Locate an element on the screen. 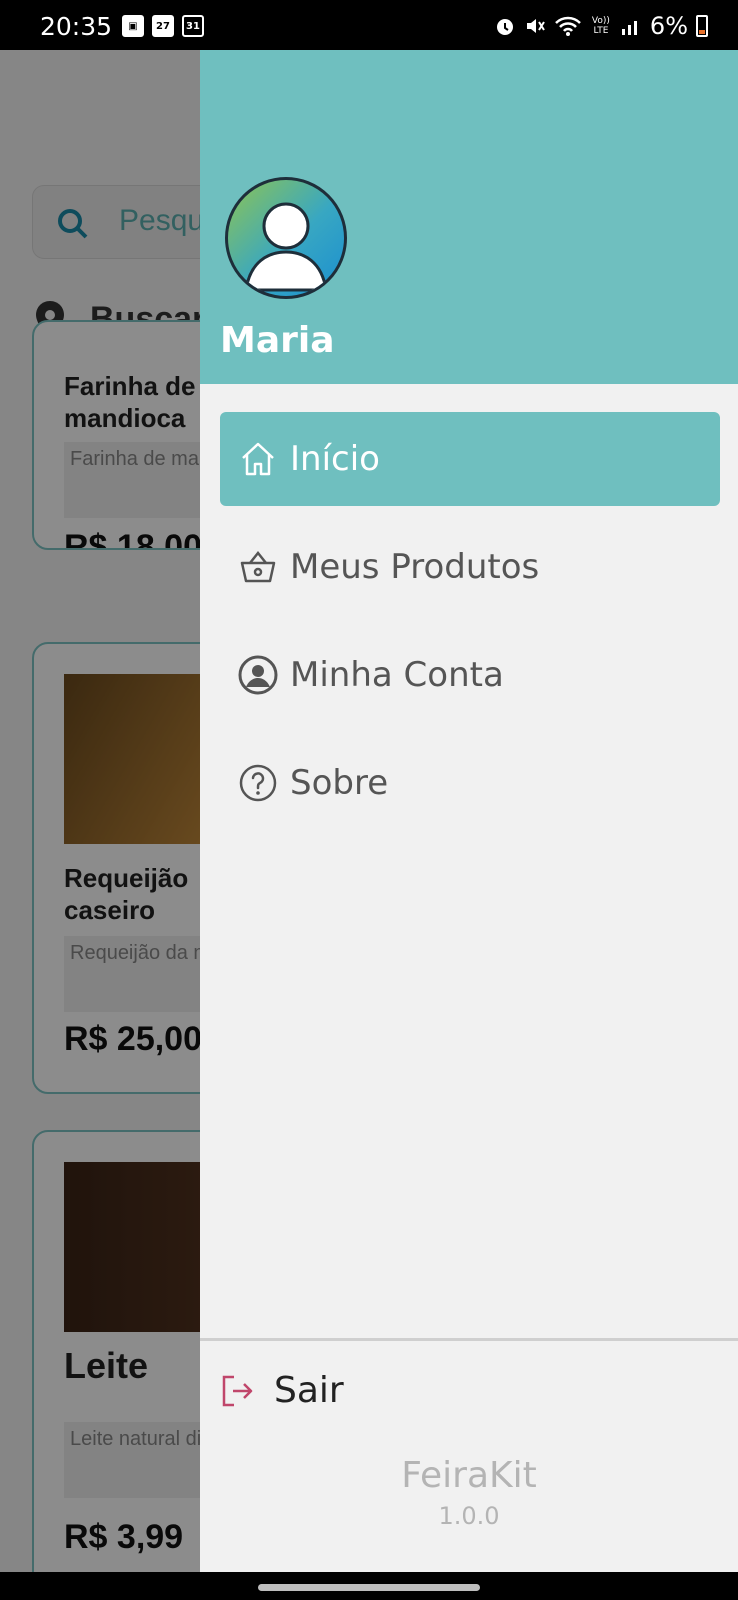 The width and height of the screenshot is (738, 1600). app-name: FeiraKit is located at coordinates (469, 1475).